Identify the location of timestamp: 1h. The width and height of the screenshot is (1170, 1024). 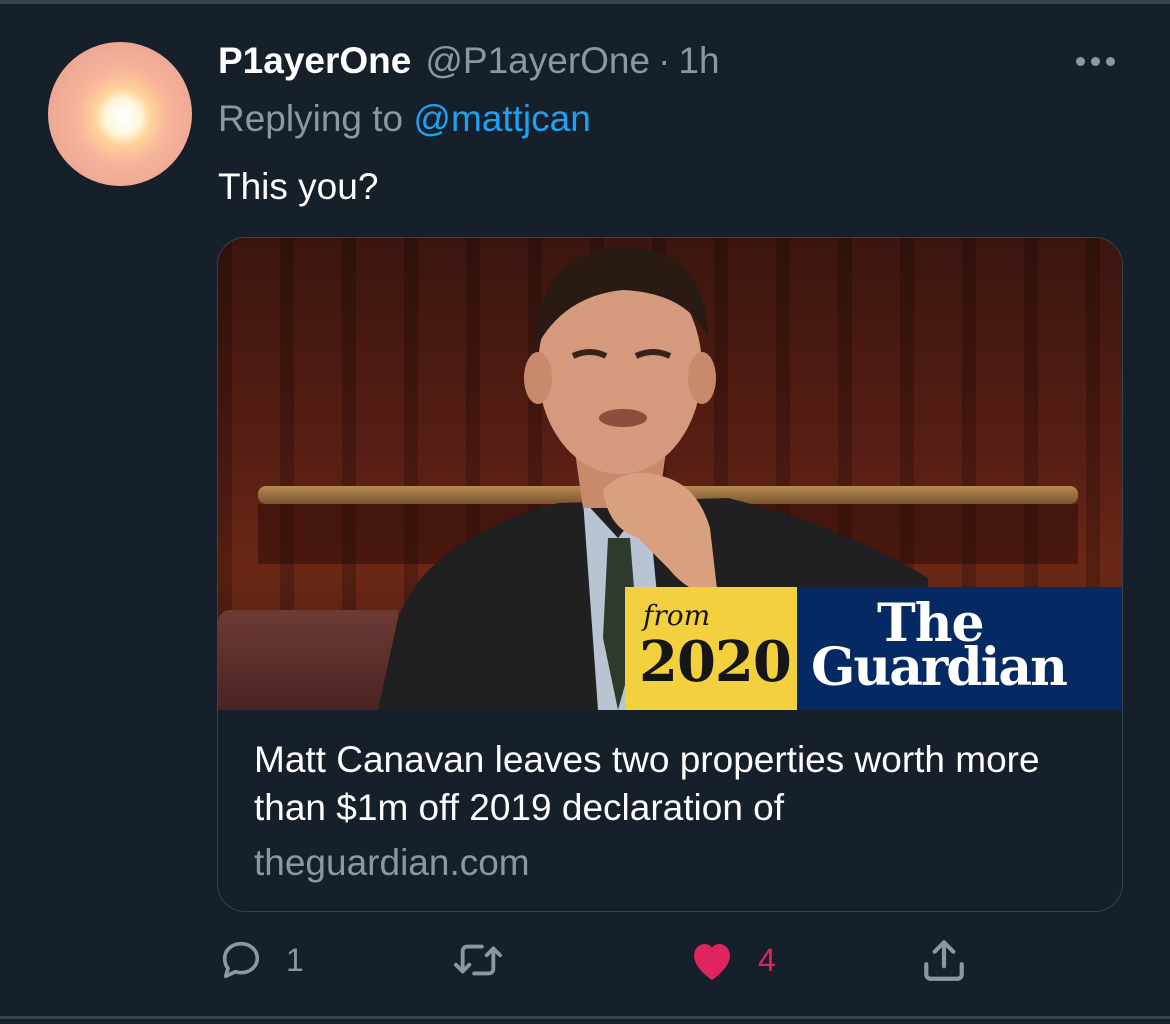
(698, 61).